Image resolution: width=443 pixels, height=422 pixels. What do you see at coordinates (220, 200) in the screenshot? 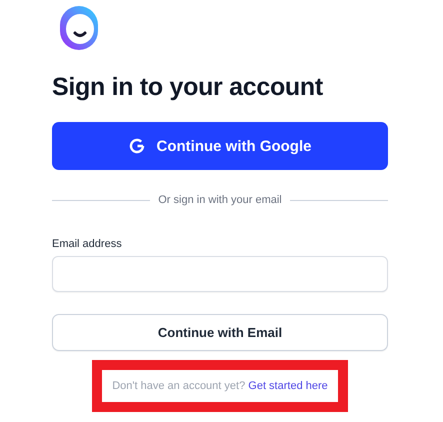
I see `divider-text: Or sign in with your email` at bounding box center [220, 200].